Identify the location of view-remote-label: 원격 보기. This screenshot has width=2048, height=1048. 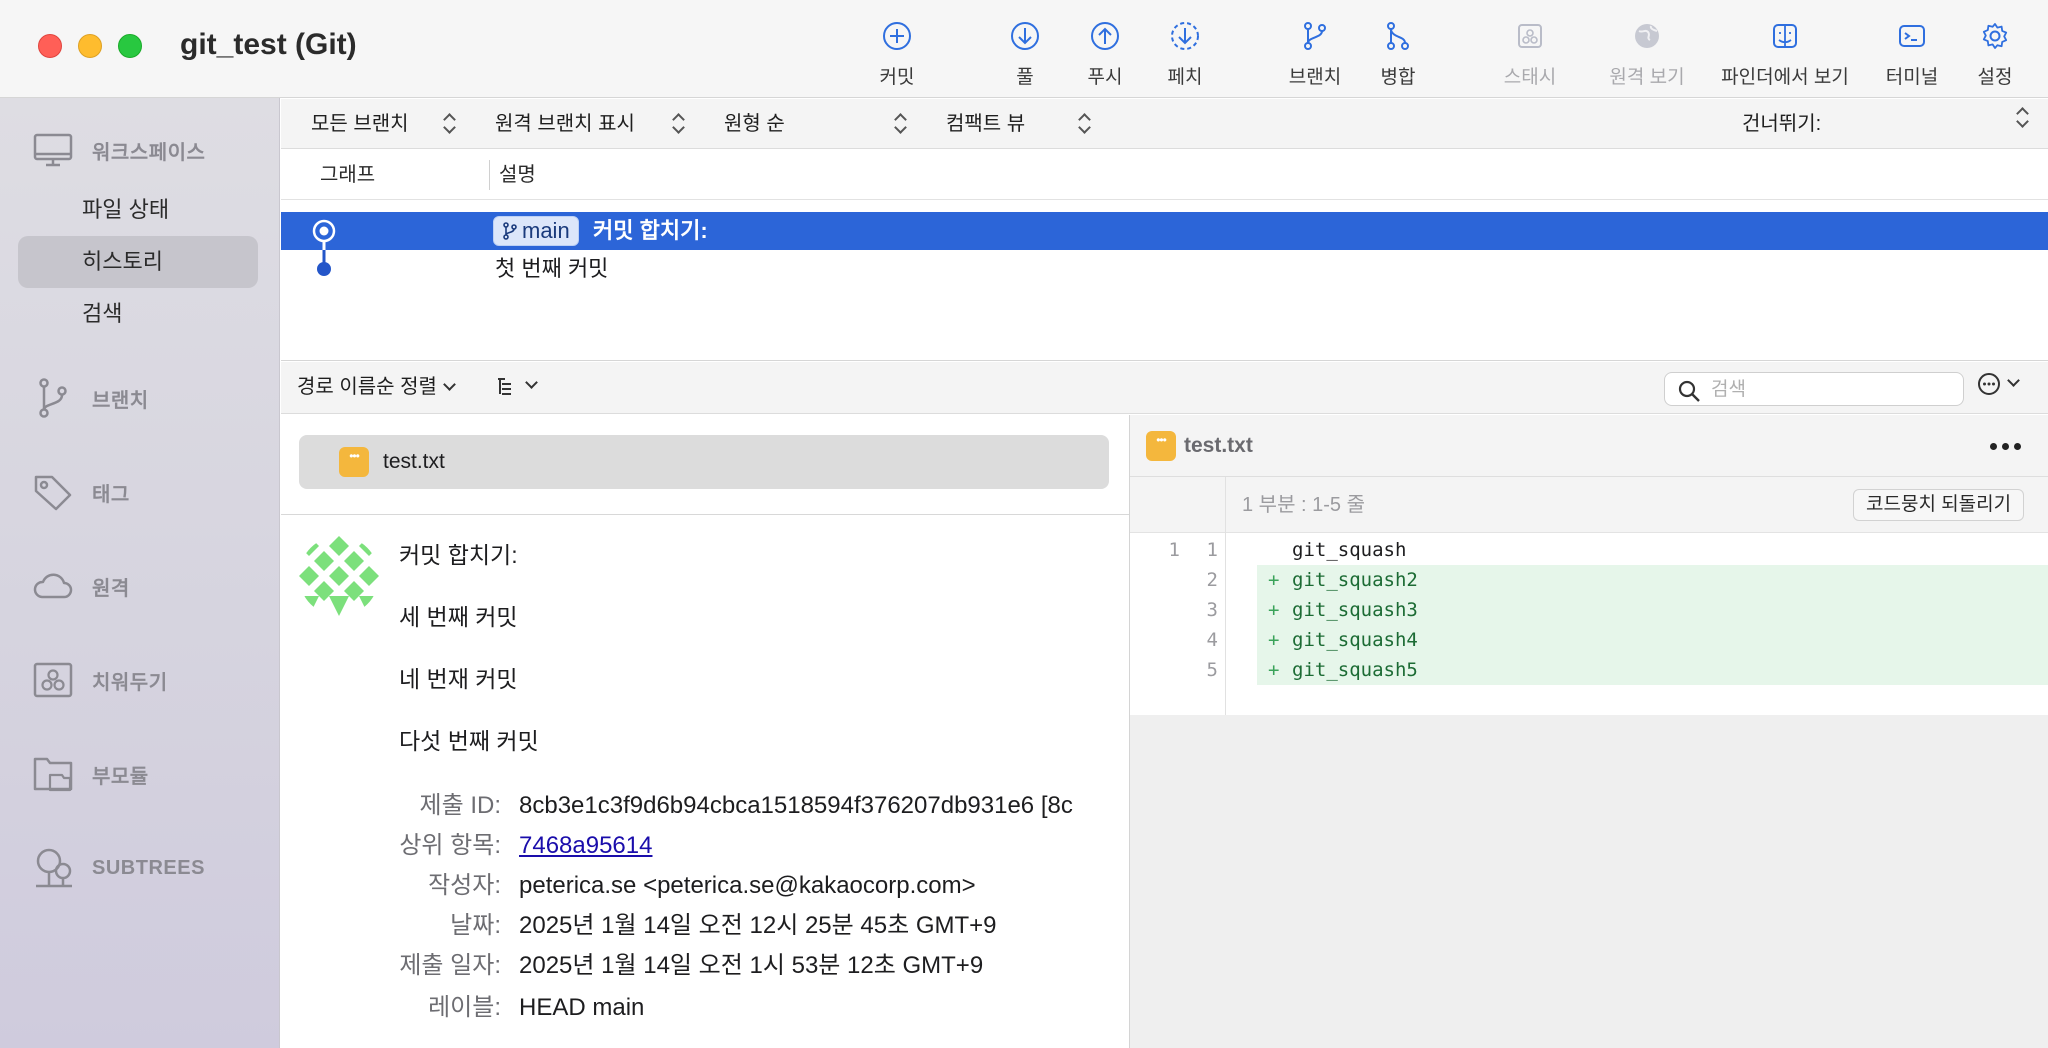
(1647, 77).